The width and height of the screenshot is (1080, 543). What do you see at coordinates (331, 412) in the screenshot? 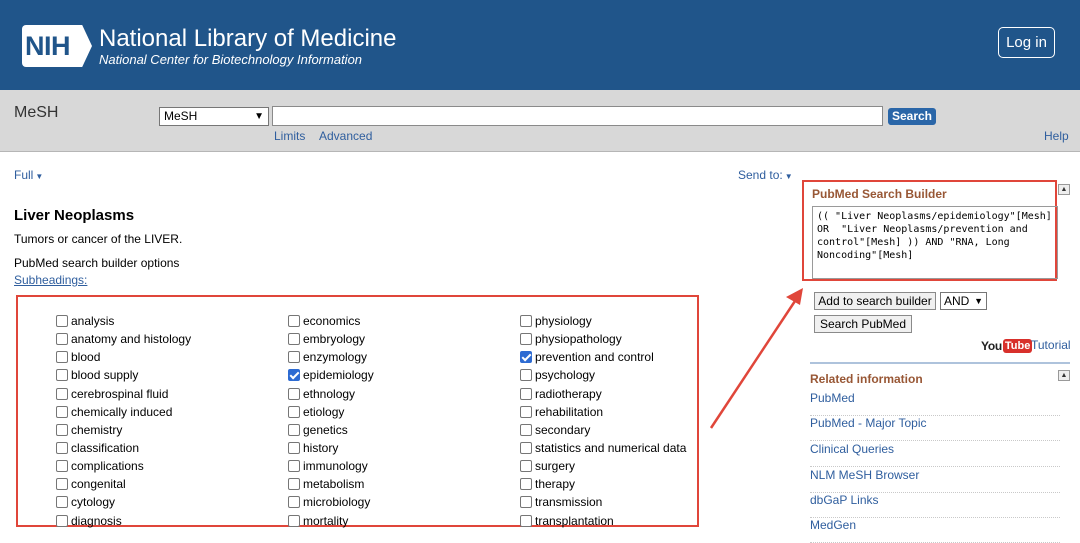
I see `subheading-option: etiology` at bounding box center [331, 412].